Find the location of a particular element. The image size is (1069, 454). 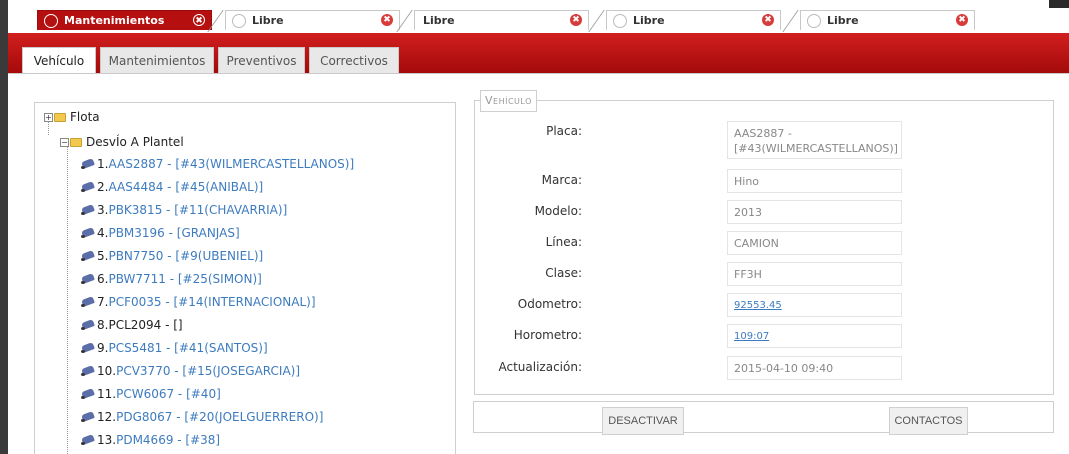

vehicle-link: PBM3196 - [GRANJAS] is located at coordinates (173, 233).